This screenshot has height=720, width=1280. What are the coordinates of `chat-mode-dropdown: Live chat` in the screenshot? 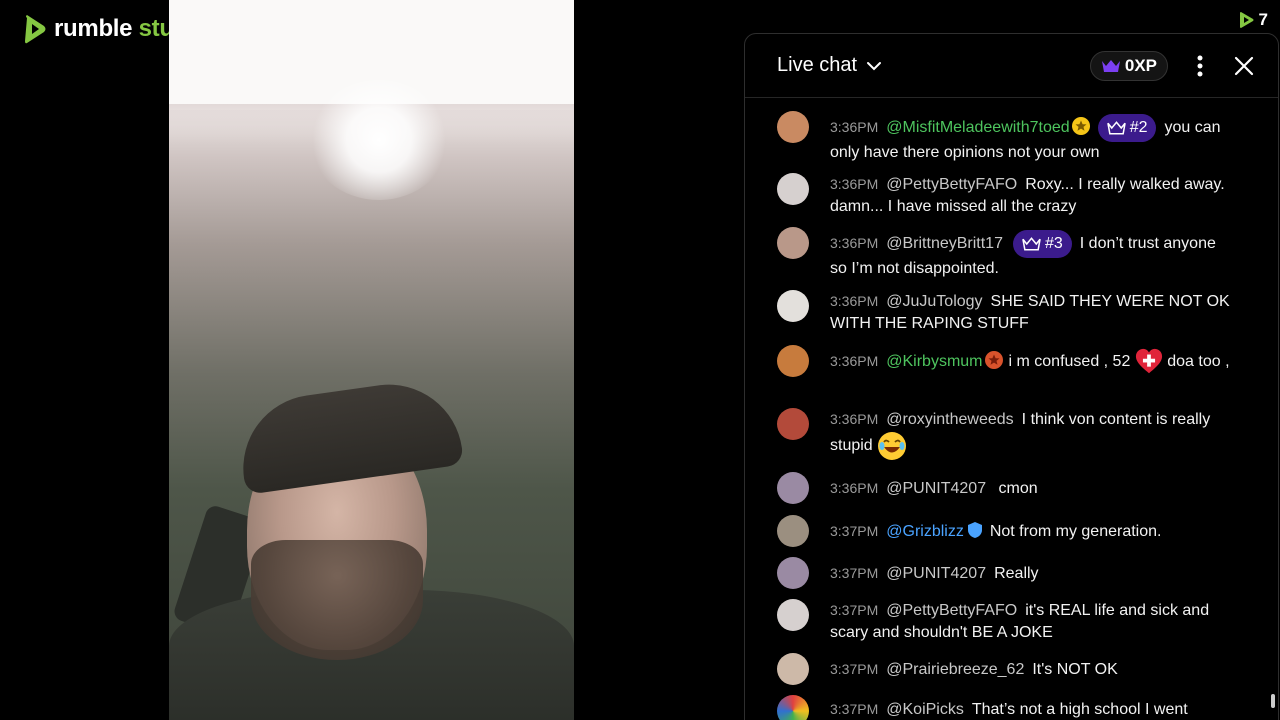 It's located at (830, 65).